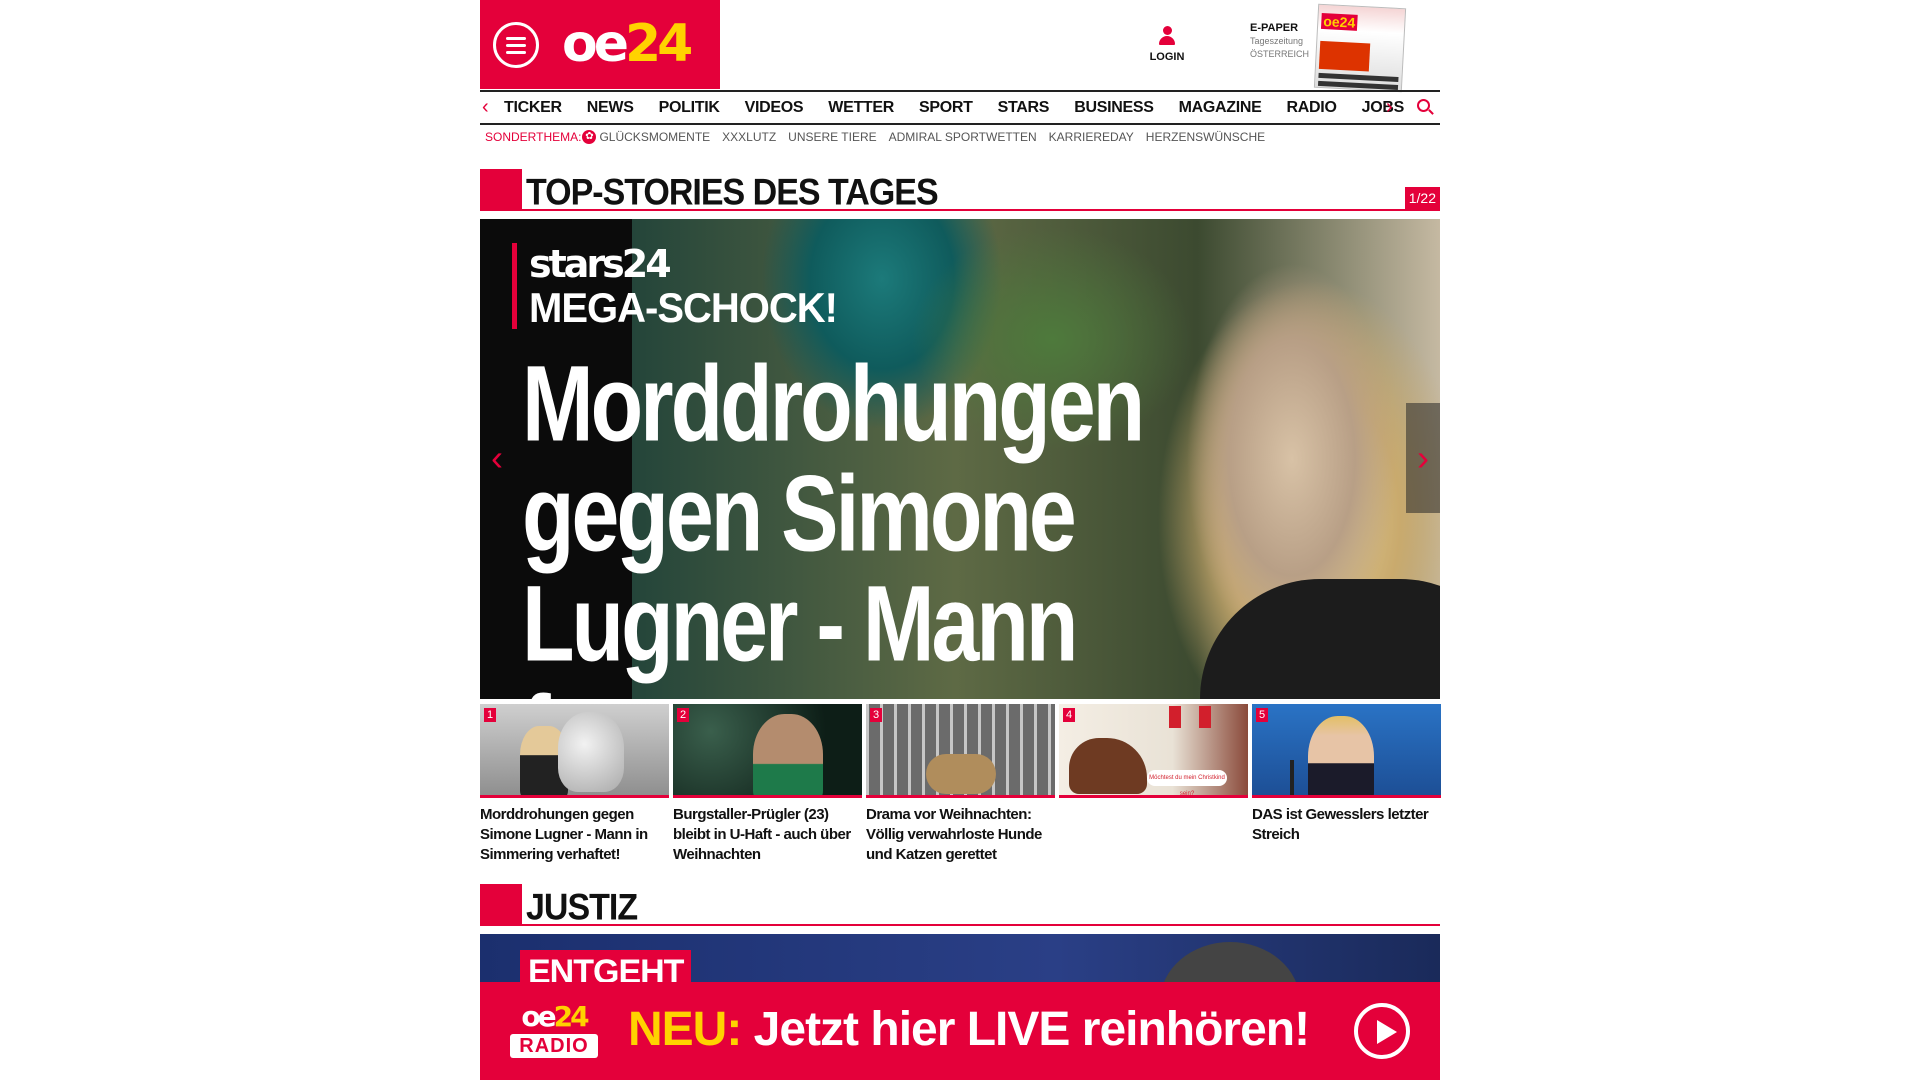 Image resolution: width=1920 pixels, height=1080 pixels. I want to click on story-thumbnail: 2, so click(767, 751).